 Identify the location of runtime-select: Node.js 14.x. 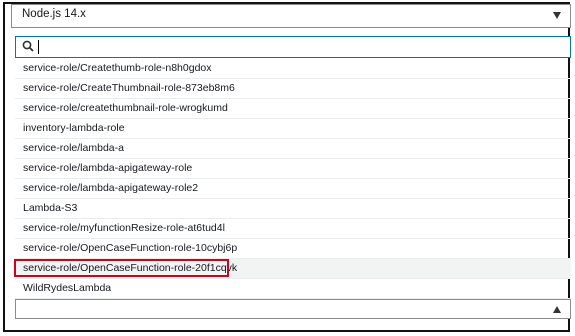
(291, 16).